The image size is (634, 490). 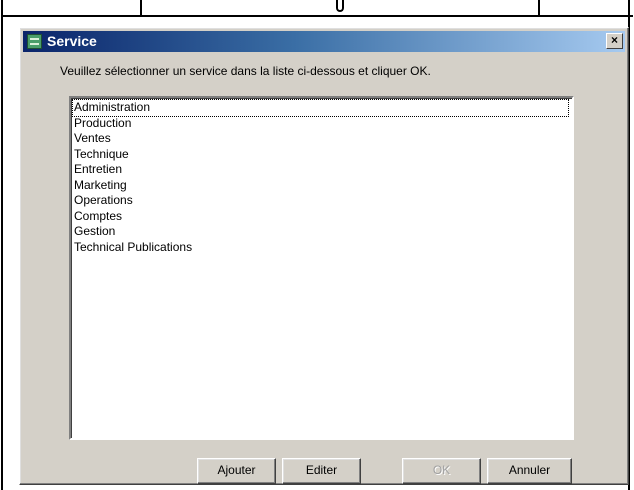 What do you see at coordinates (322, 217) in the screenshot?
I see `list-item: Comptes` at bounding box center [322, 217].